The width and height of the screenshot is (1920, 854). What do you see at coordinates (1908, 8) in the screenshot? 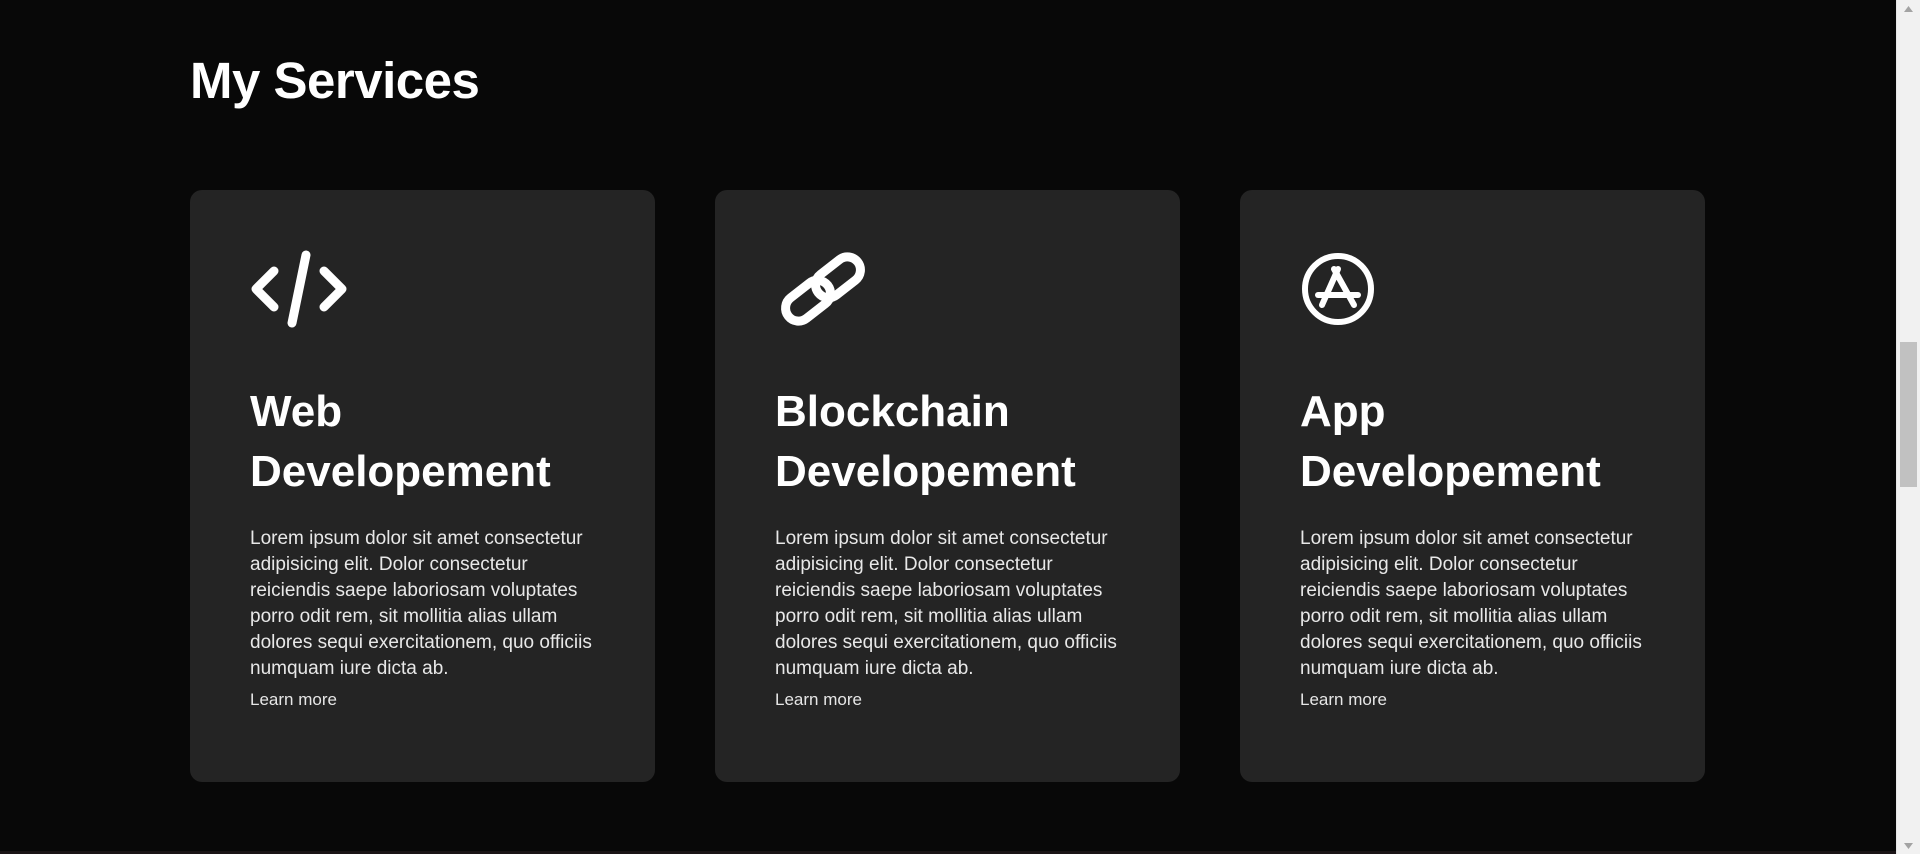
I see `scroll-up-arrow-icon` at bounding box center [1908, 8].